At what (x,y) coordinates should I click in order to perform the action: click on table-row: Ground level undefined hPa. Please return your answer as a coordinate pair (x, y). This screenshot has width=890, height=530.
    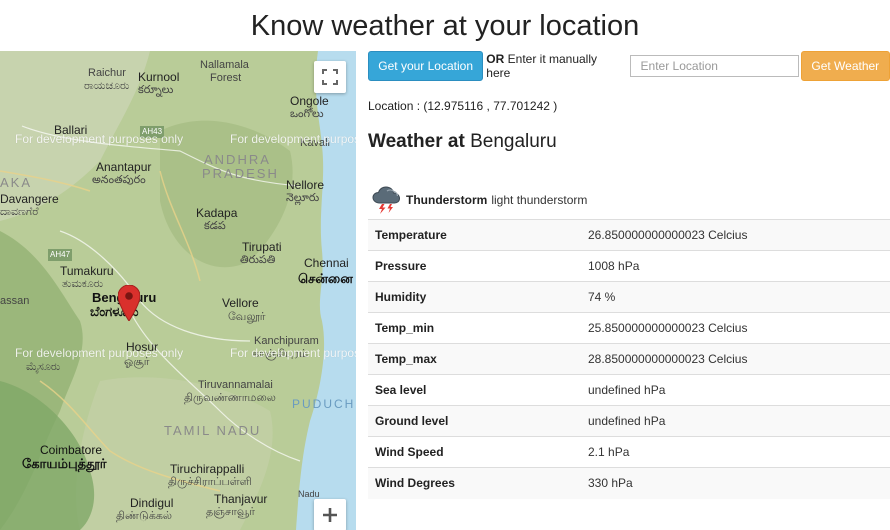
    Looking at the image, I should click on (629, 421).